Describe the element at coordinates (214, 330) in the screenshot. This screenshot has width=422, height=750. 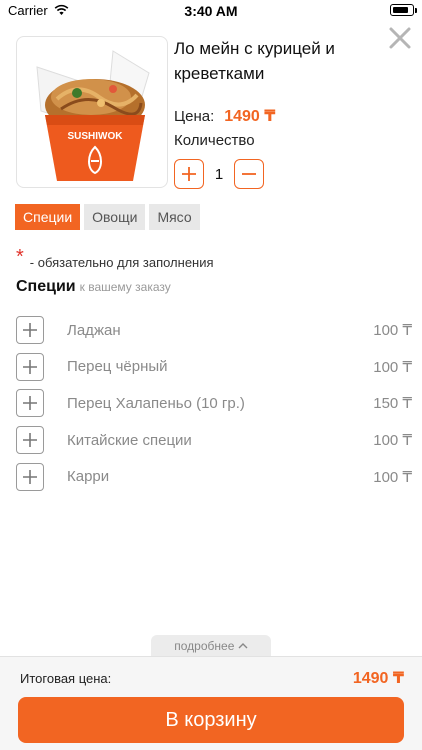
I see `list-item: Ладжан 100 ₸` at that location.